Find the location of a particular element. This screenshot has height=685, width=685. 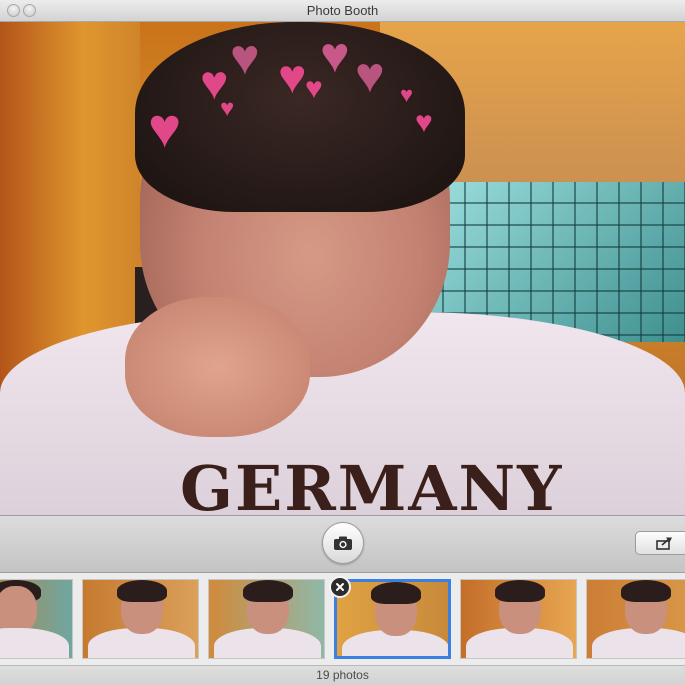

toolbar is located at coordinates (342, 544).